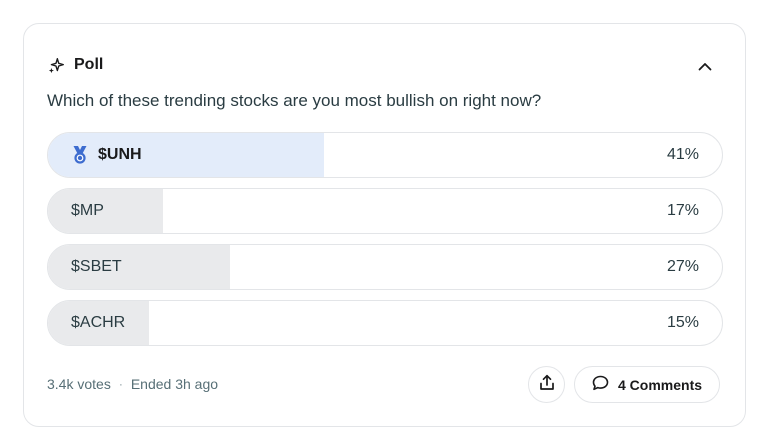  I want to click on poll-option-label-group: $ACHR, so click(98, 323).